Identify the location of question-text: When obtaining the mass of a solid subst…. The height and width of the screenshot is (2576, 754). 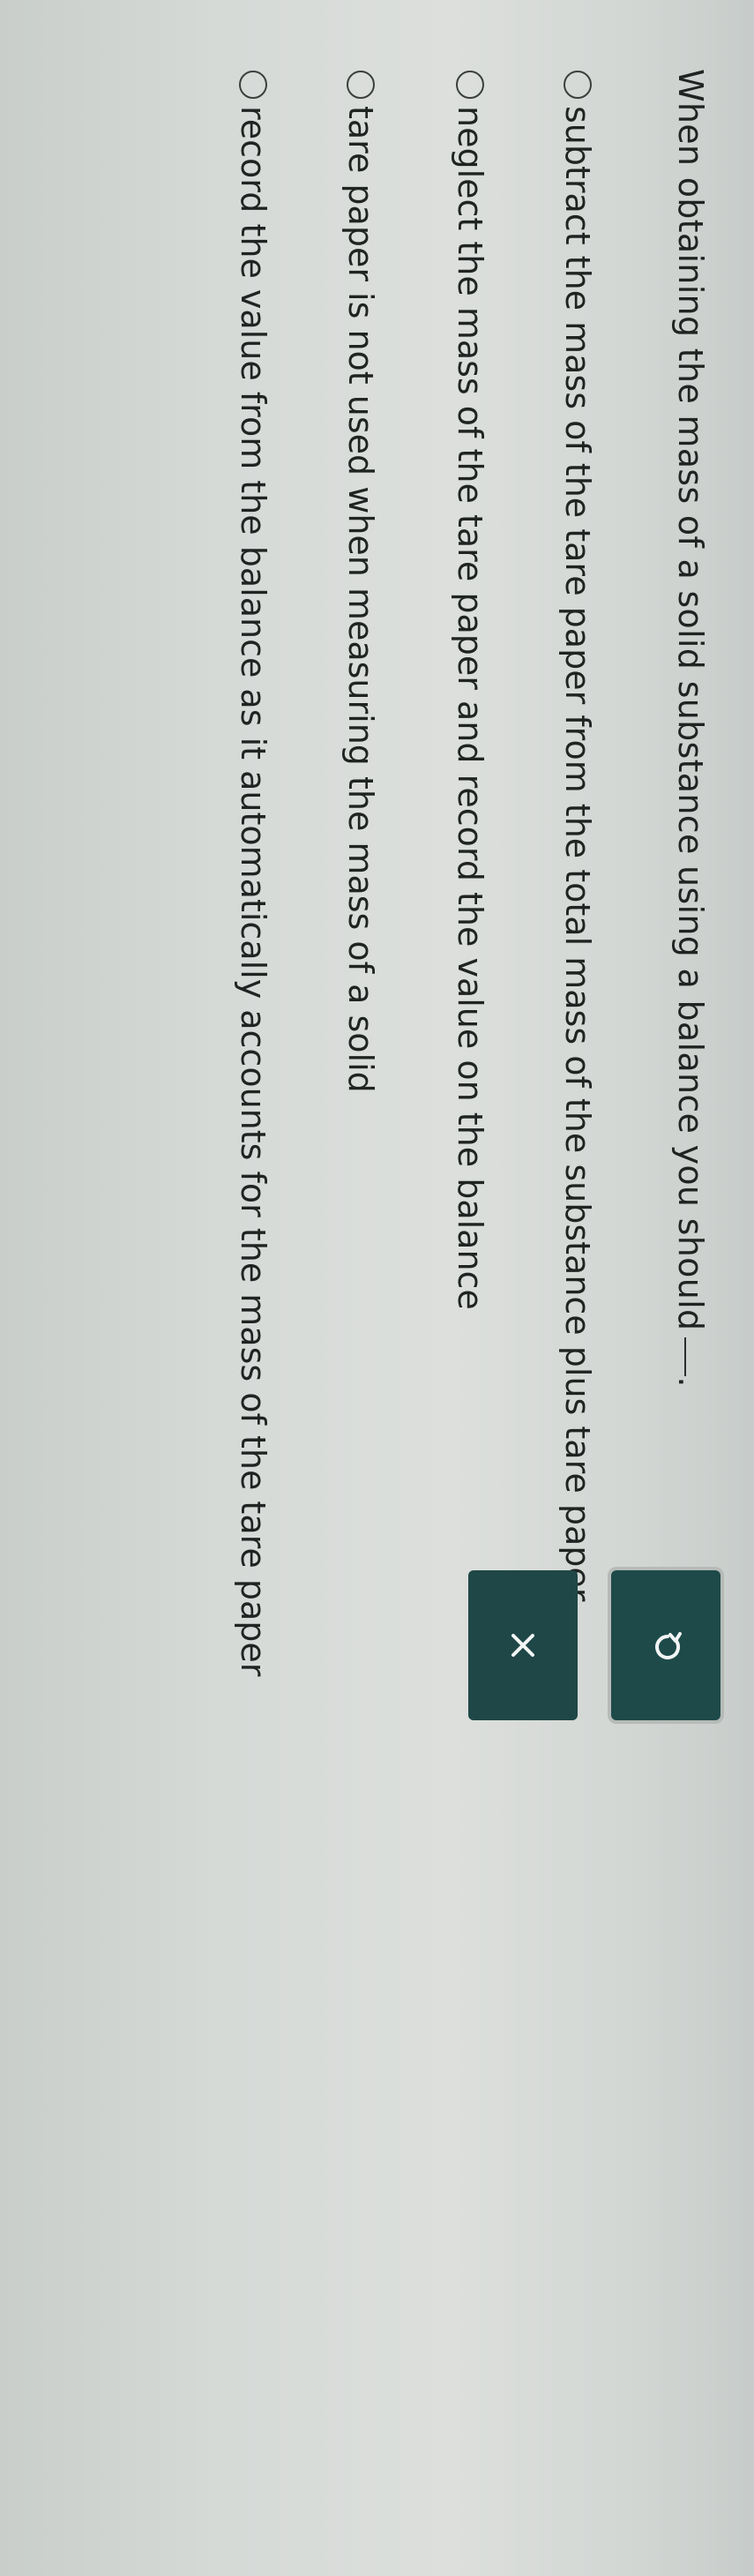
(691, 700).